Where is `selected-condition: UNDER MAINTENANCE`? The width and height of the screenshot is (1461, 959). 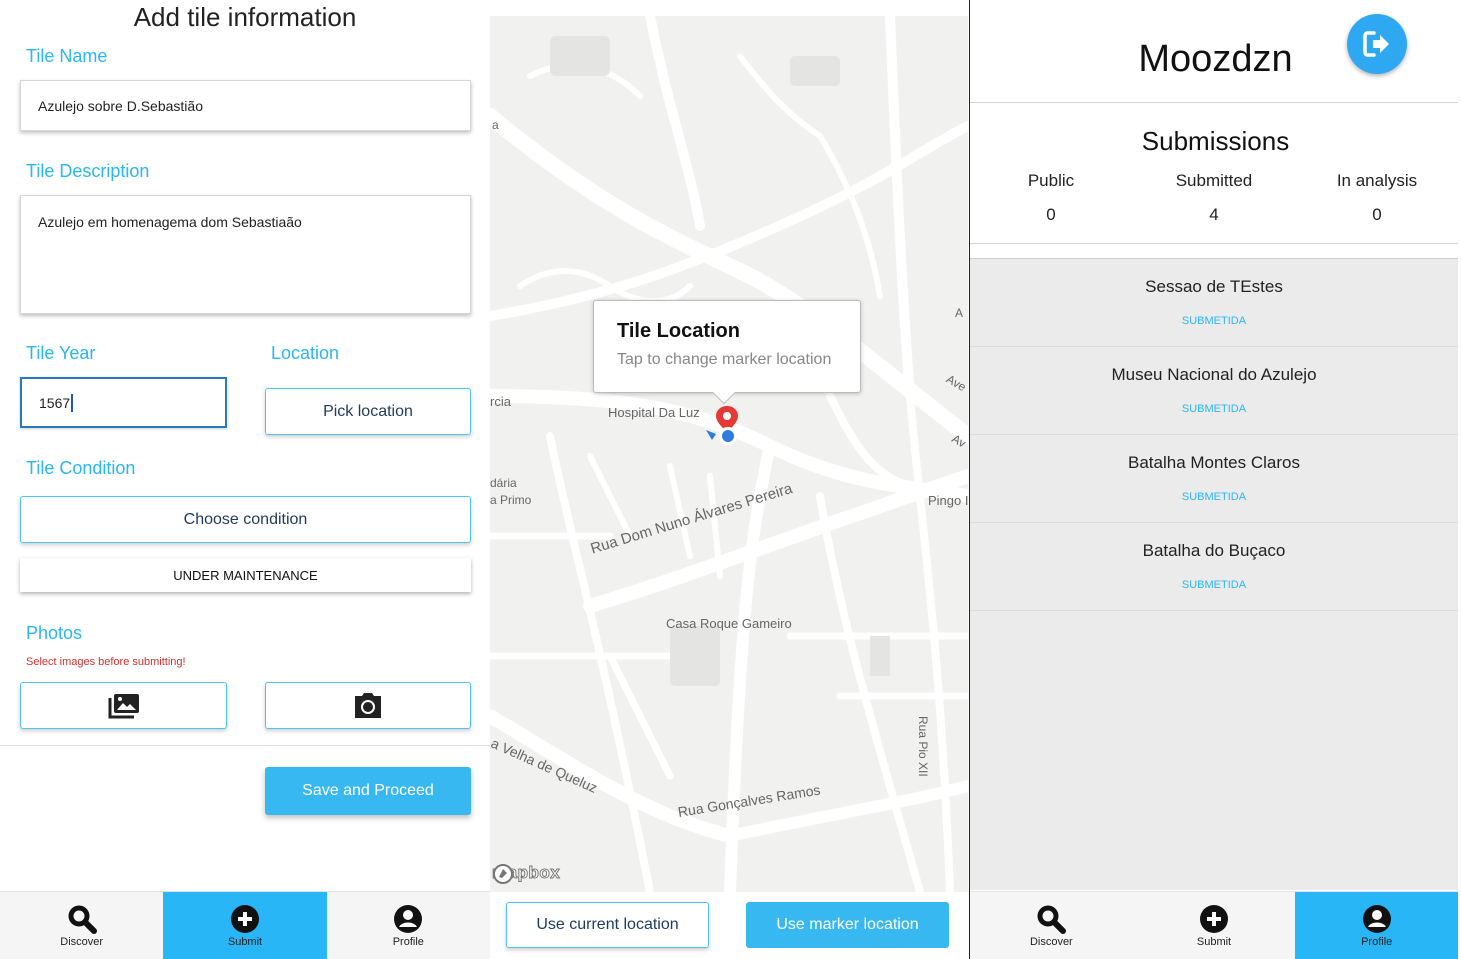
selected-condition: UNDER MAINTENANCE is located at coordinates (245, 575).